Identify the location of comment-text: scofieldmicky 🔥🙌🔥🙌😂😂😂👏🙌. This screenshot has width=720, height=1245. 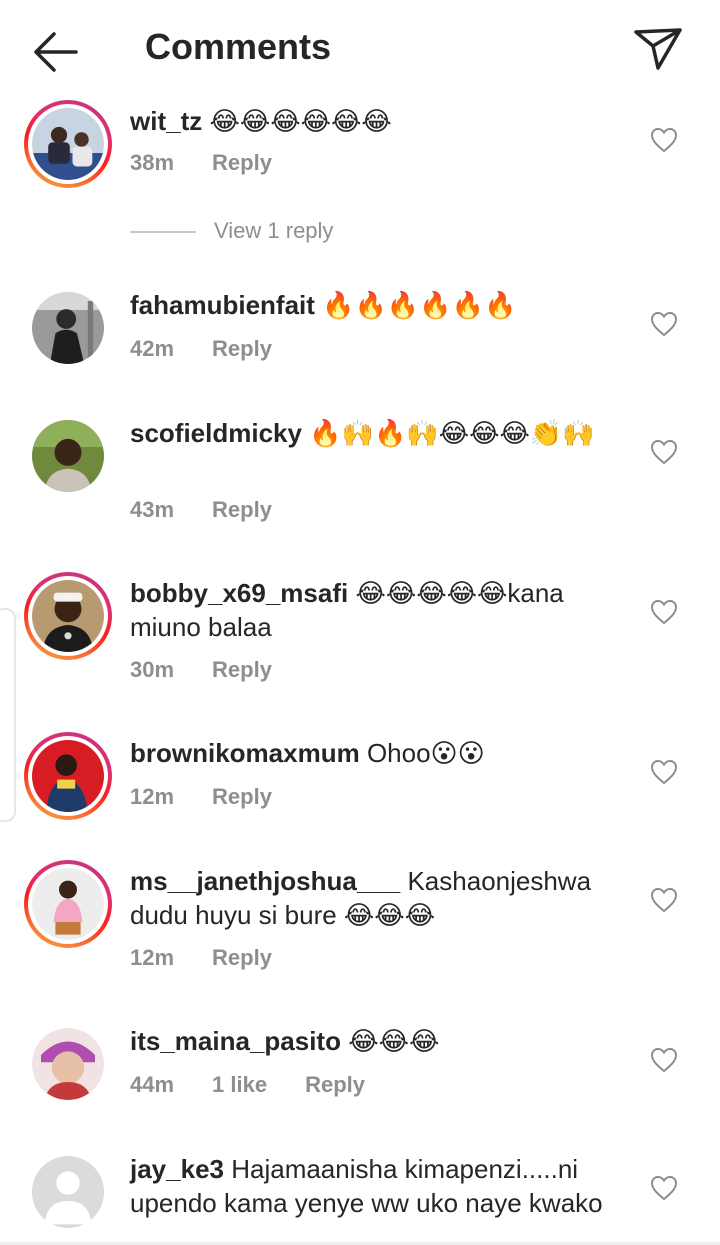
(375, 433).